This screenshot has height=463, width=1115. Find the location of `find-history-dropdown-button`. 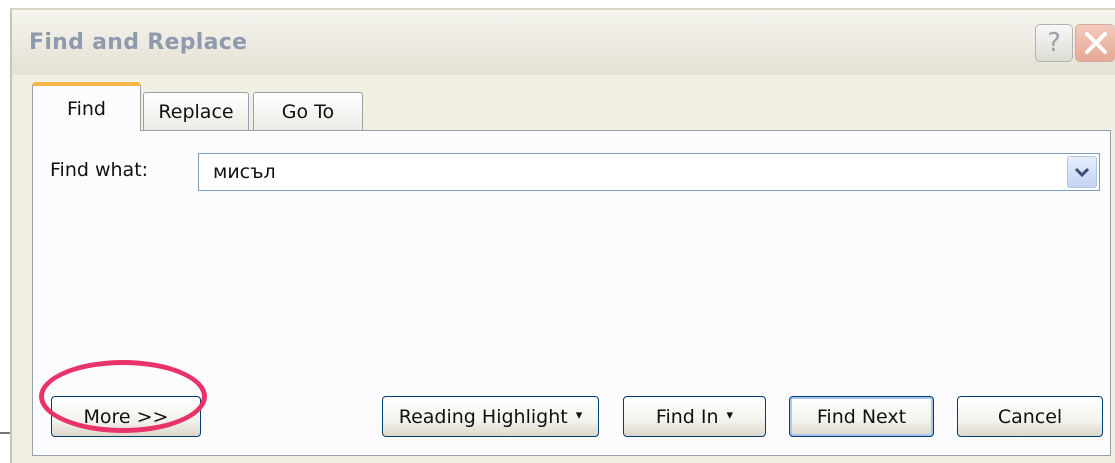

find-history-dropdown-button is located at coordinates (1082, 172).